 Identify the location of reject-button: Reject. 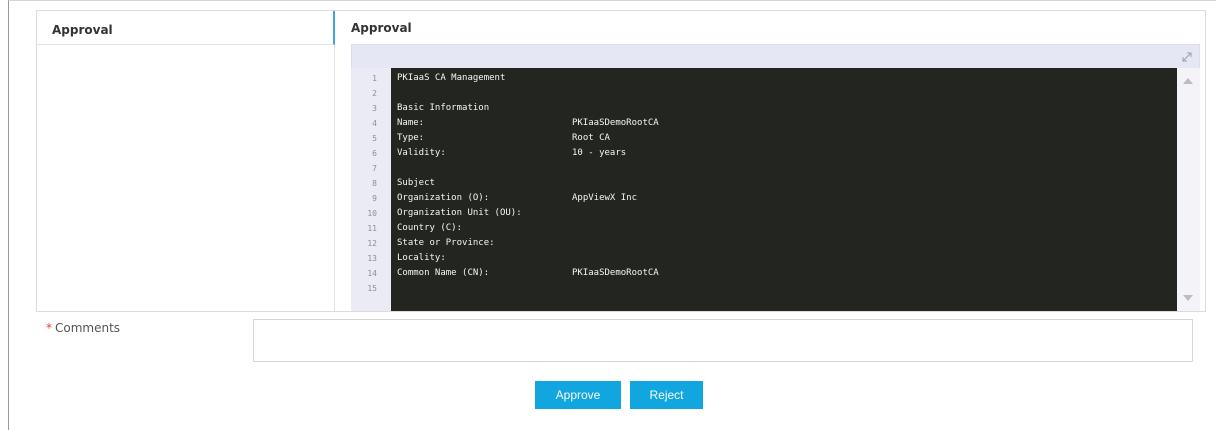
(666, 395).